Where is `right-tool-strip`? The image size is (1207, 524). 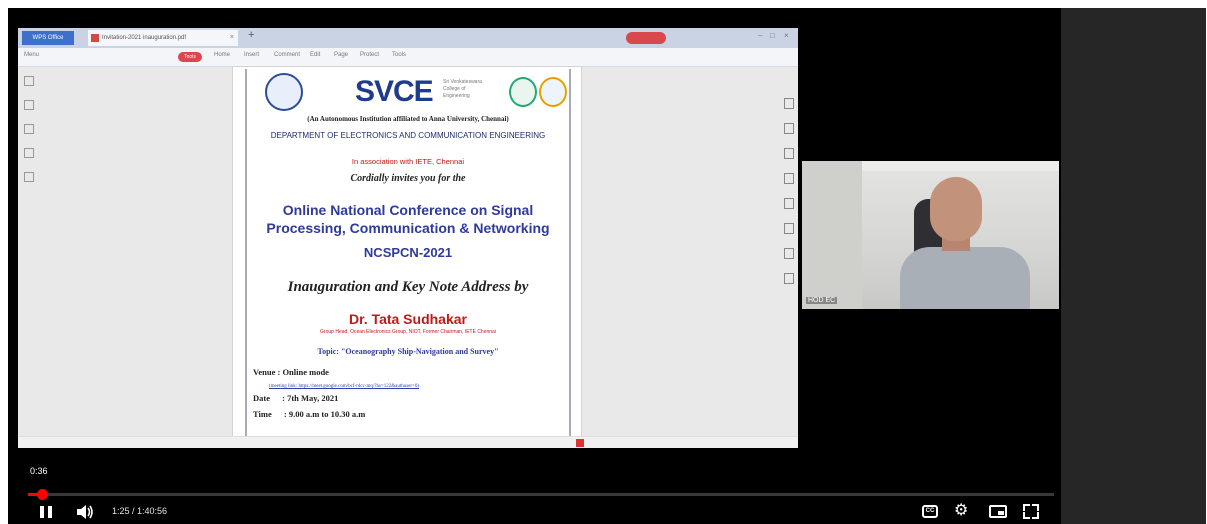 right-tool-strip is located at coordinates (790, 198).